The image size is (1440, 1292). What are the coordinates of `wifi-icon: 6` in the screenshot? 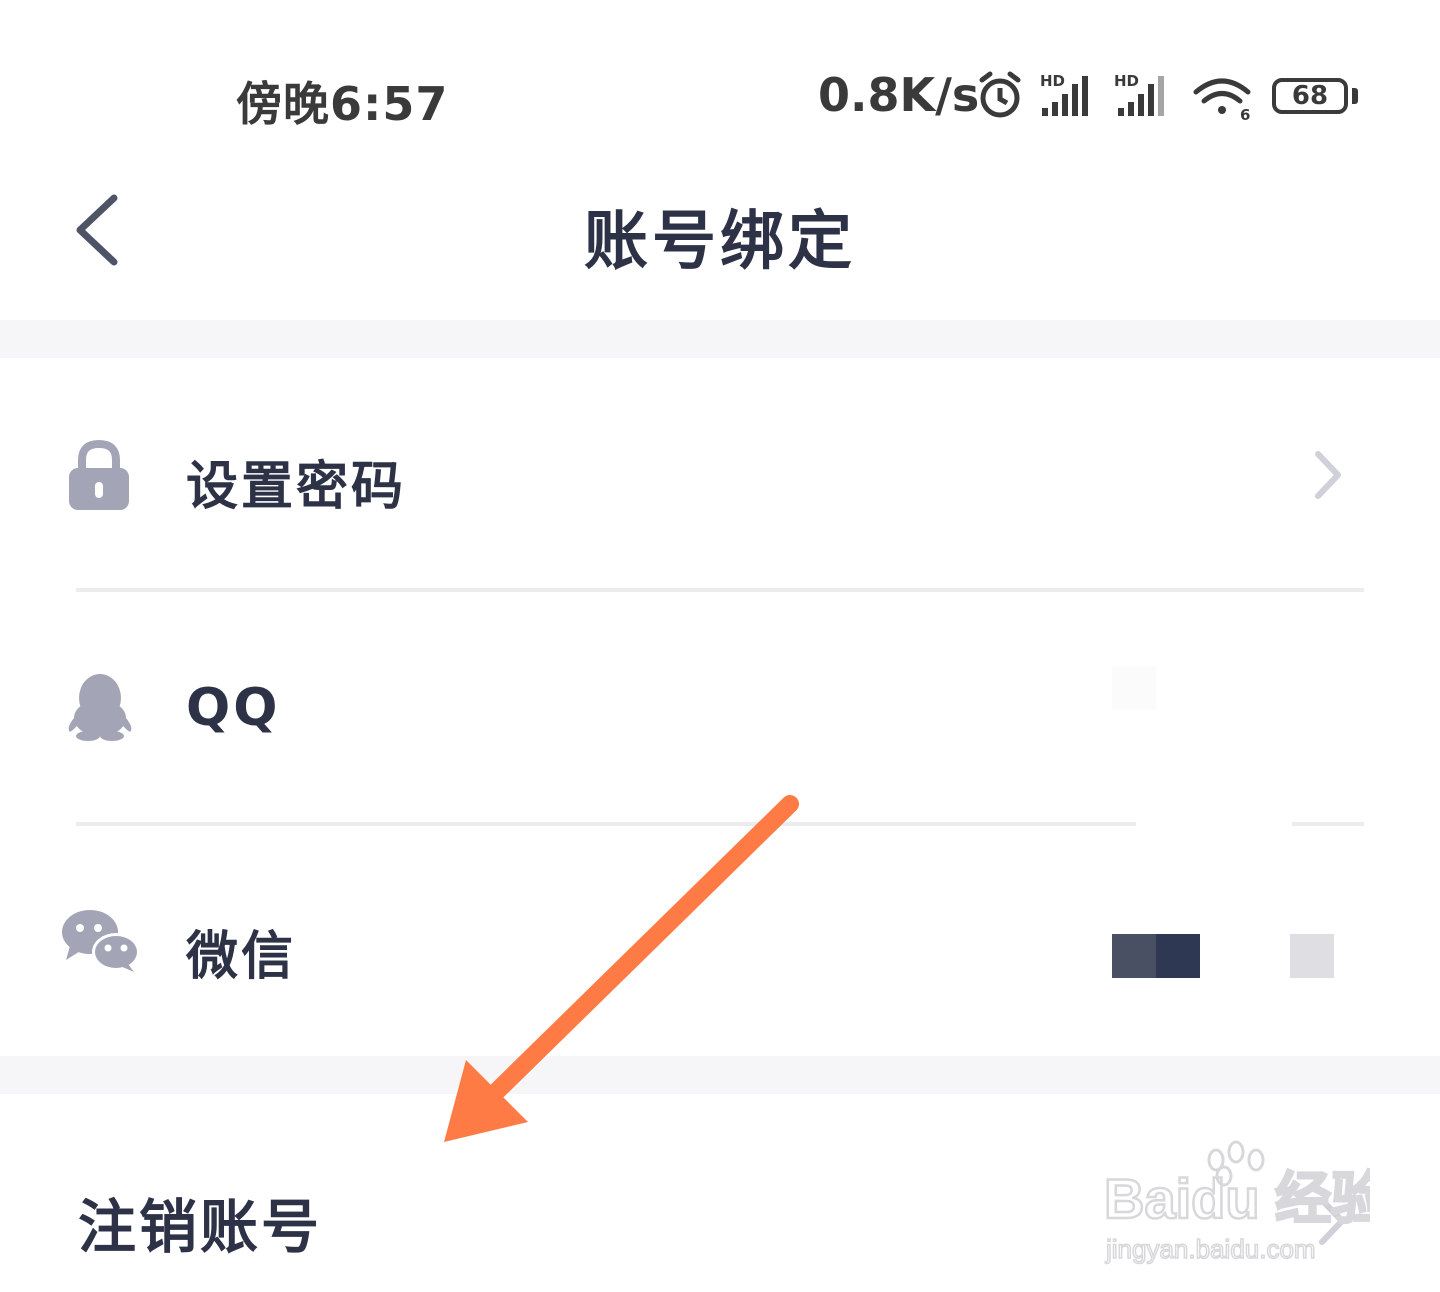 It's located at (1222, 101).